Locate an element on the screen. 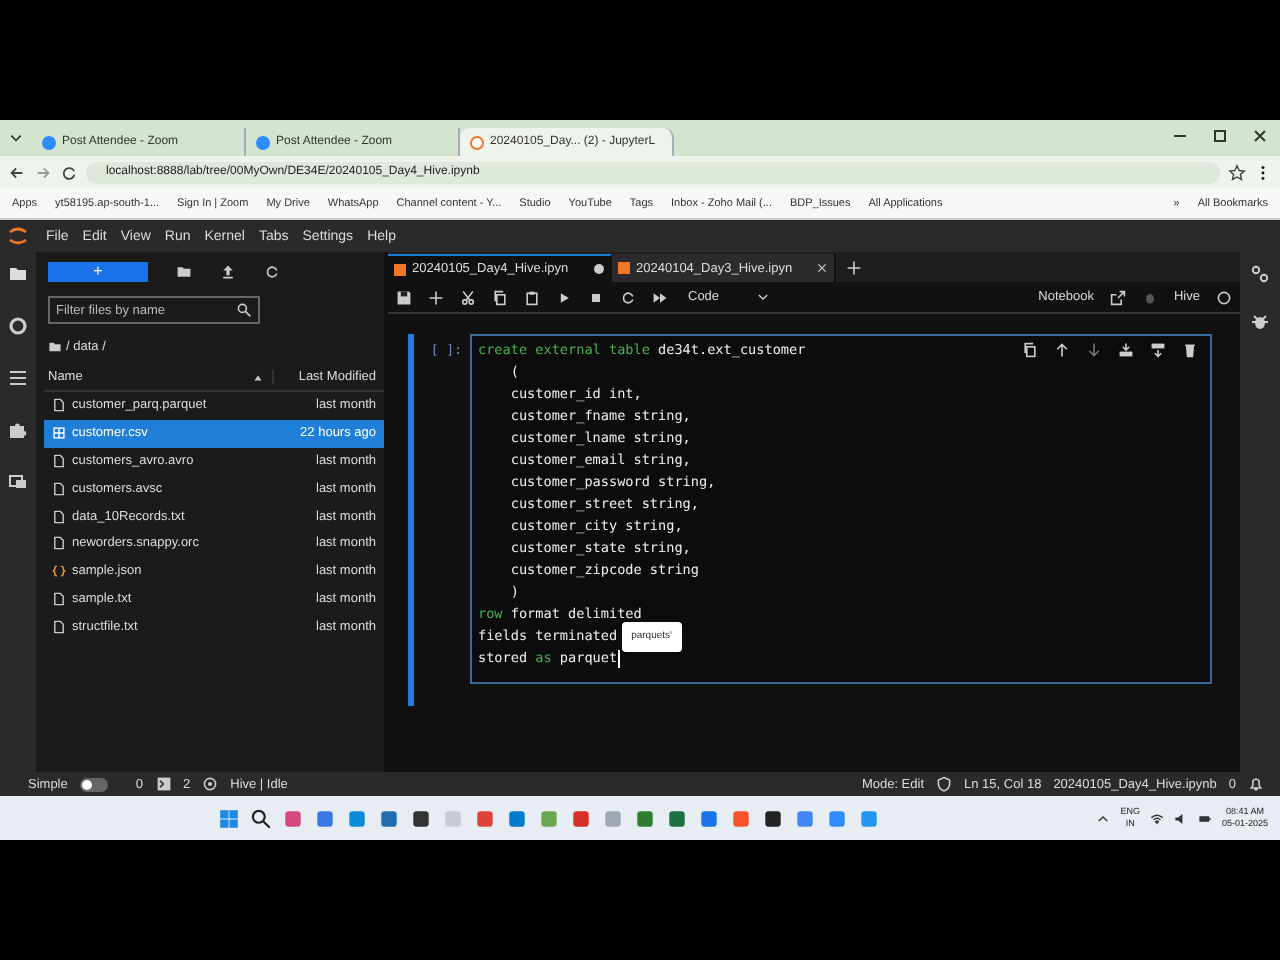 This screenshot has height=960, width=1280. external-link-icon is located at coordinates (1117, 297).